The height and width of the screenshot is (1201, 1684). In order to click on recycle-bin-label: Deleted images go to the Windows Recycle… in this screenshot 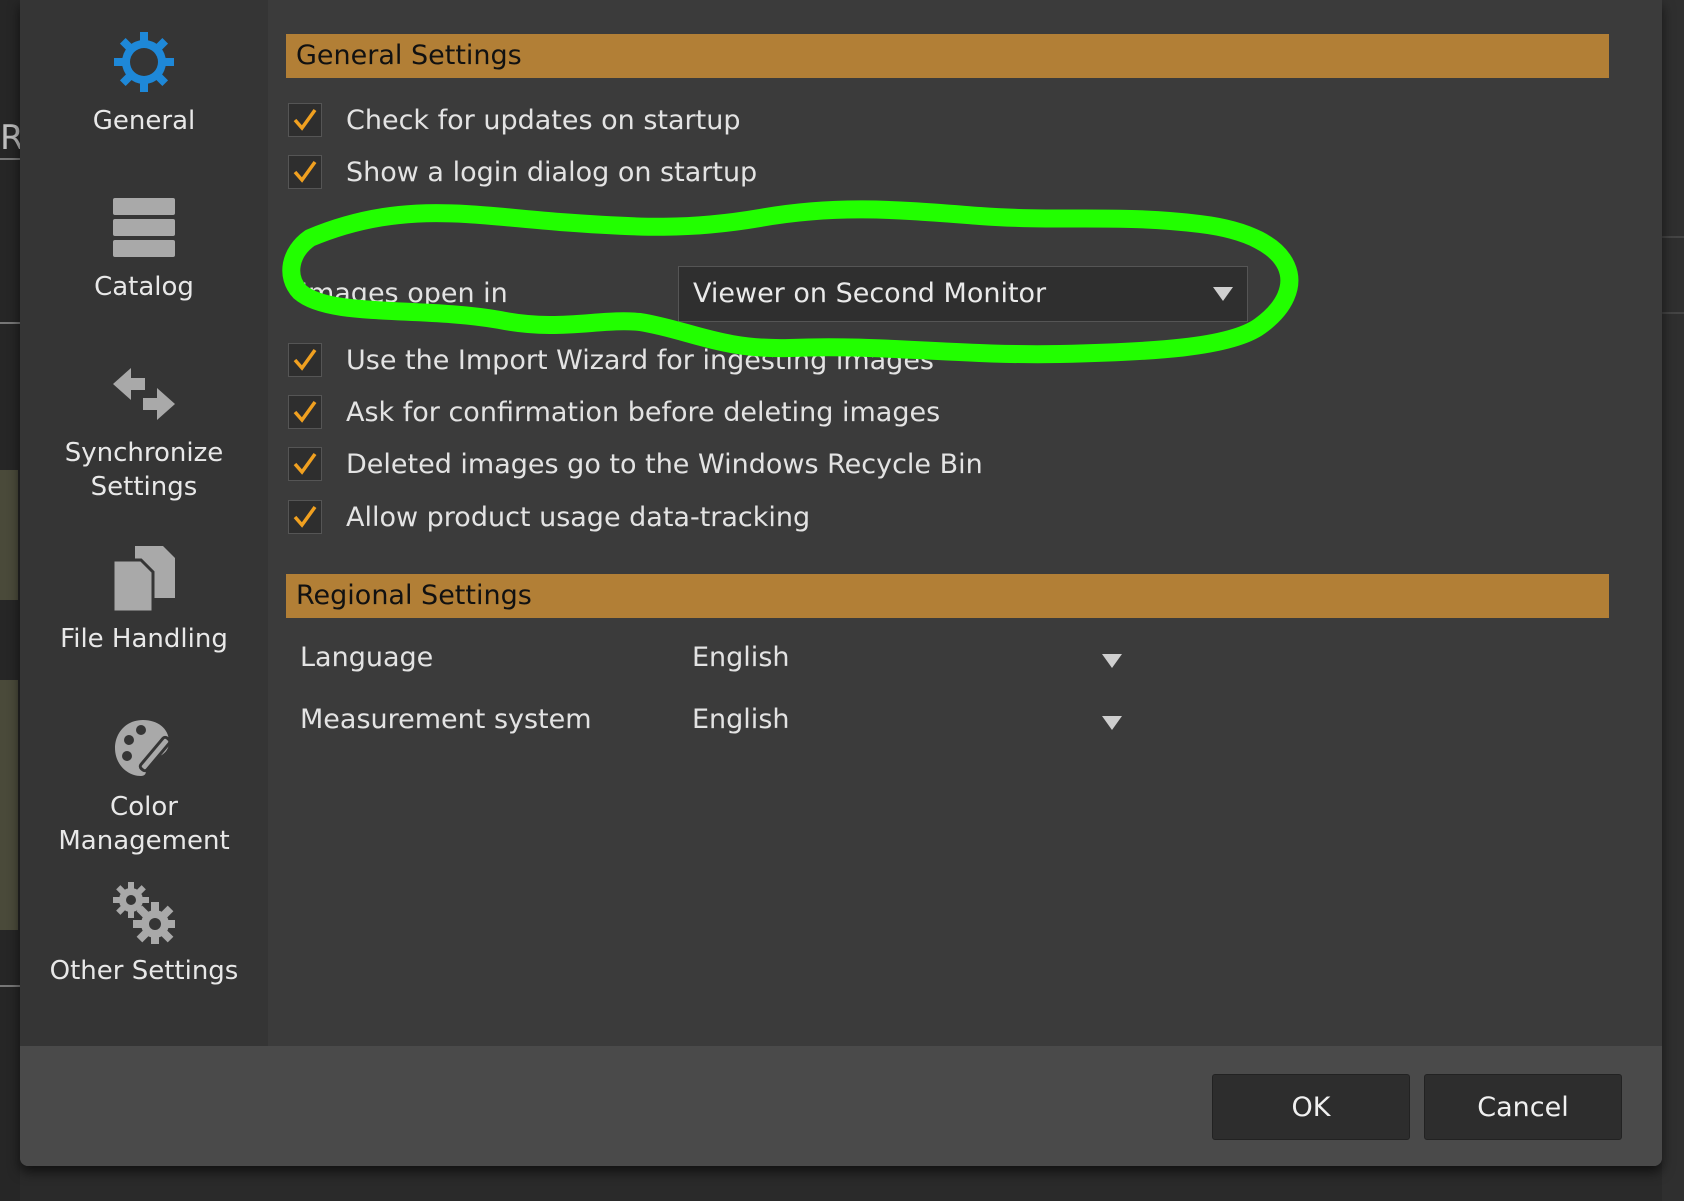, I will do `click(664, 464)`.